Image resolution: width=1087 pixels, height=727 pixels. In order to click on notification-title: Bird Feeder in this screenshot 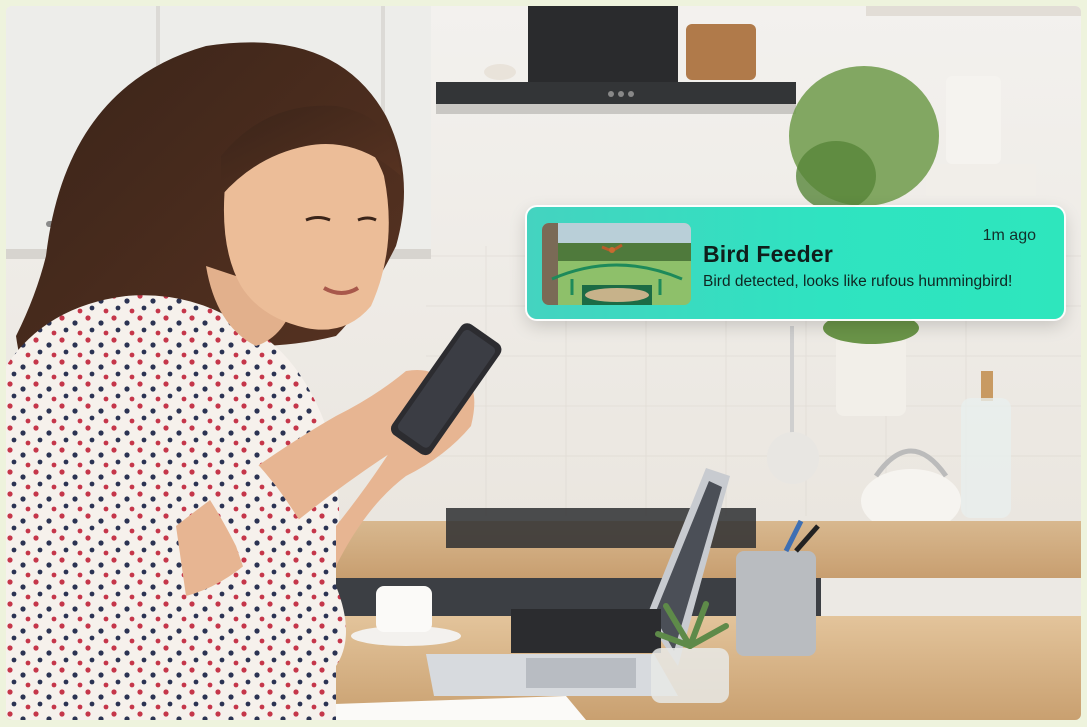, I will do `click(768, 254)`.